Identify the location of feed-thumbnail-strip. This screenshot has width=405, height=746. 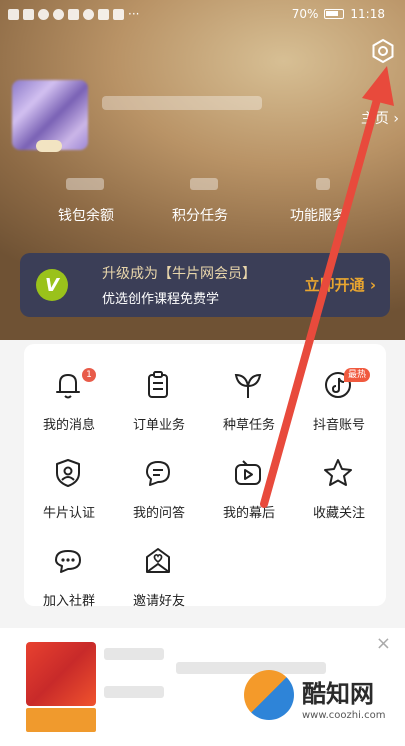
(61, 720).